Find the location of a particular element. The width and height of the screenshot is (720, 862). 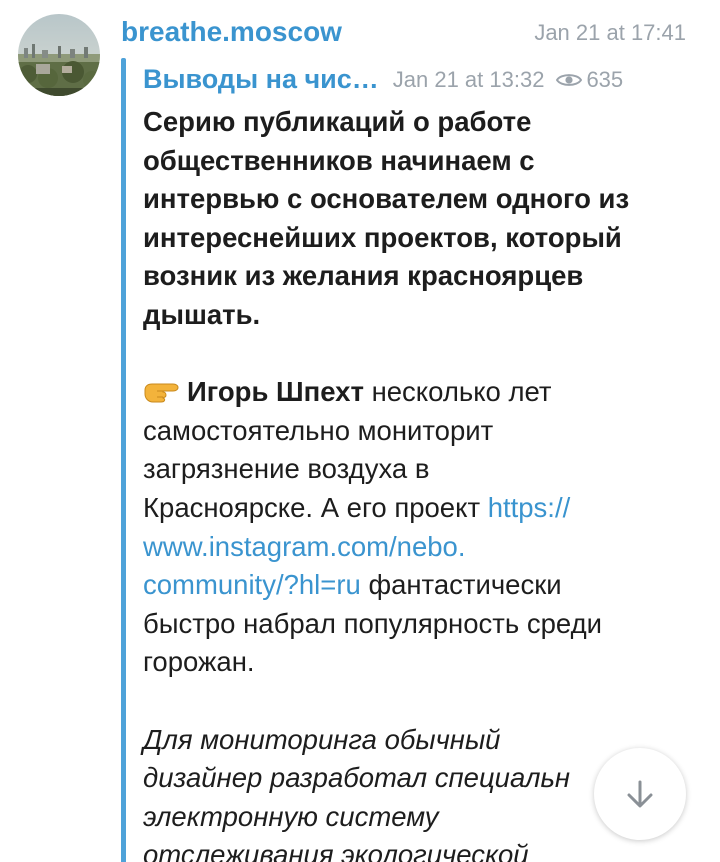

body-line: электронную систему is located at coordinates (291, 816).